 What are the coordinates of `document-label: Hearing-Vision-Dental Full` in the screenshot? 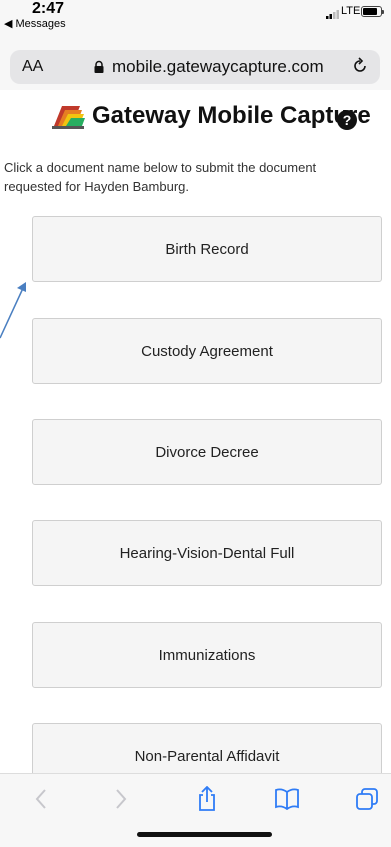 It's located at (207, 553).